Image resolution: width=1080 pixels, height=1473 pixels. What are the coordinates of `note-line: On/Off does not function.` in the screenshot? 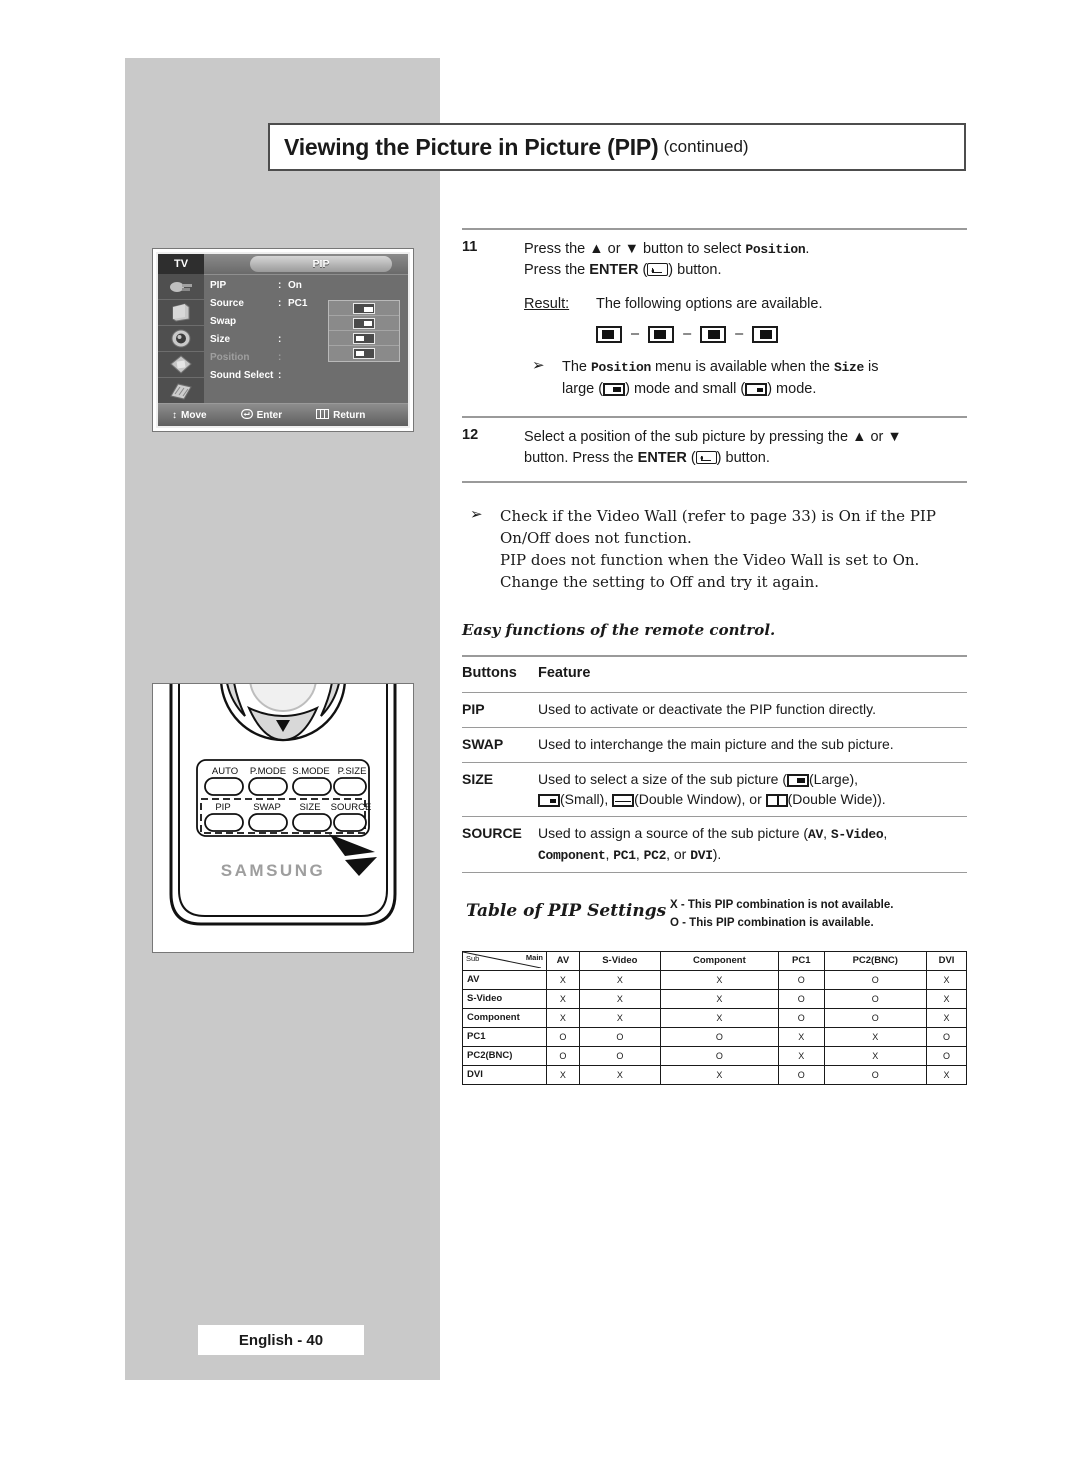 It's located at (596, 537).